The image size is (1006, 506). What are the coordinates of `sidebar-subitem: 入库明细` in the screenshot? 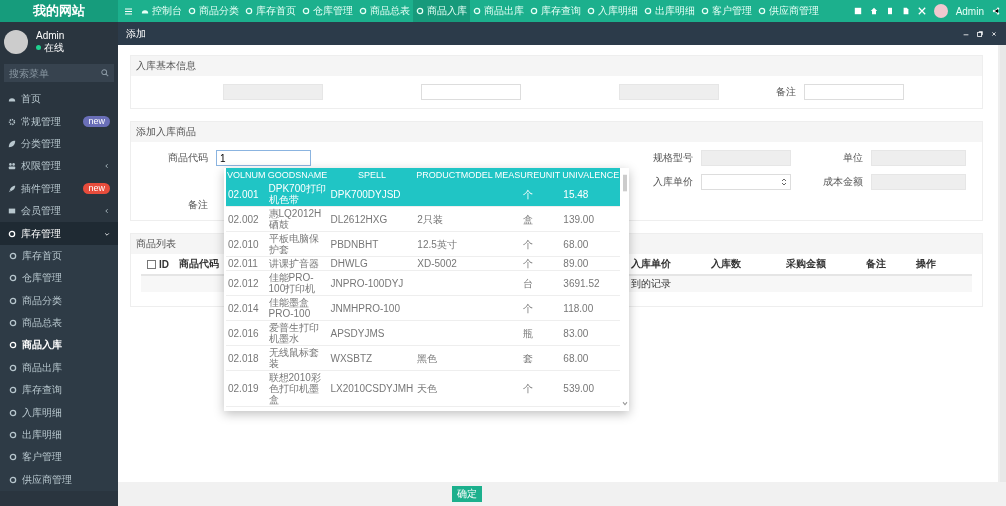 It's located at (59, 412).